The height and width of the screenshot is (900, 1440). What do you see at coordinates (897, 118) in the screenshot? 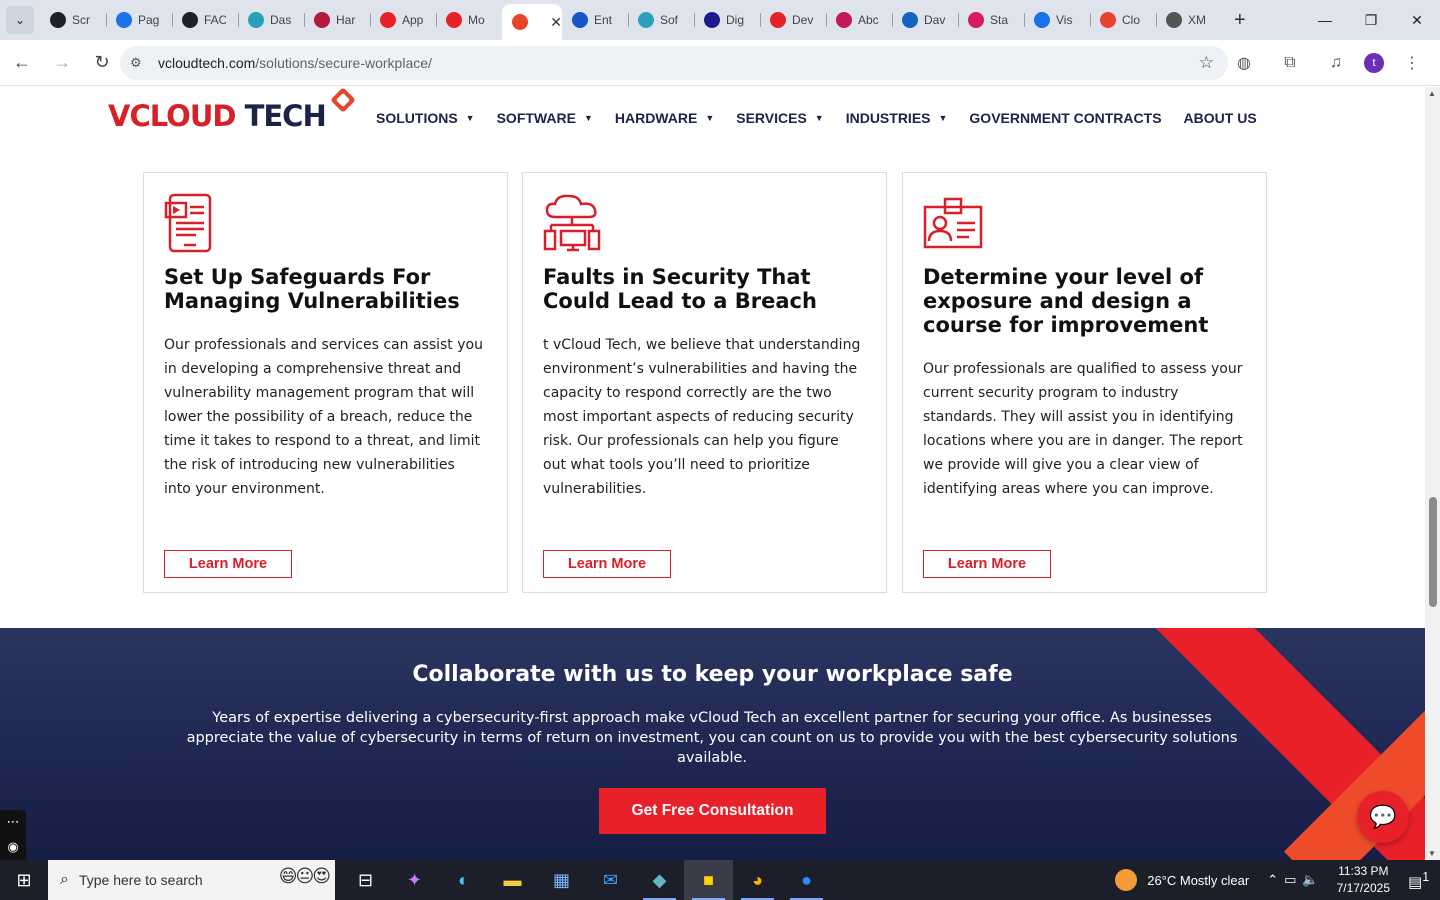
I see `nav-item-industries: INDUSTRIES ▼` at bounding box center [897, 118].